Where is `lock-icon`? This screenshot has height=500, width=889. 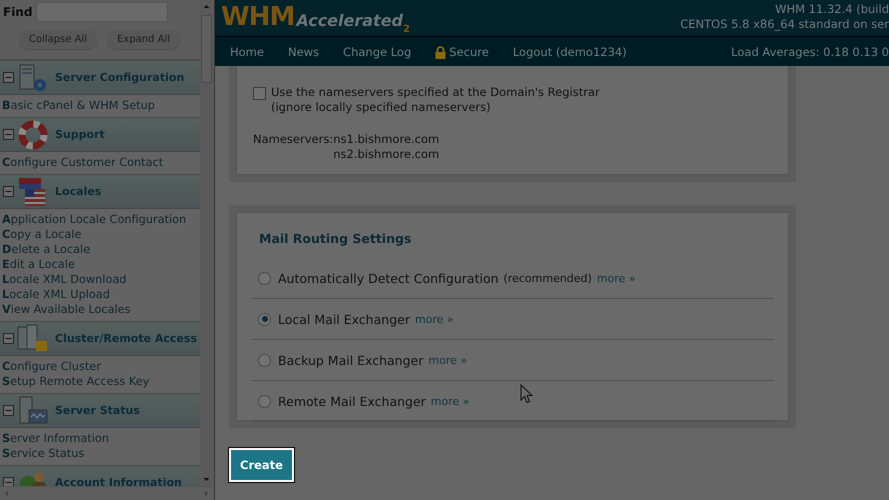
lock-icon is located at coordinates (440, 52).